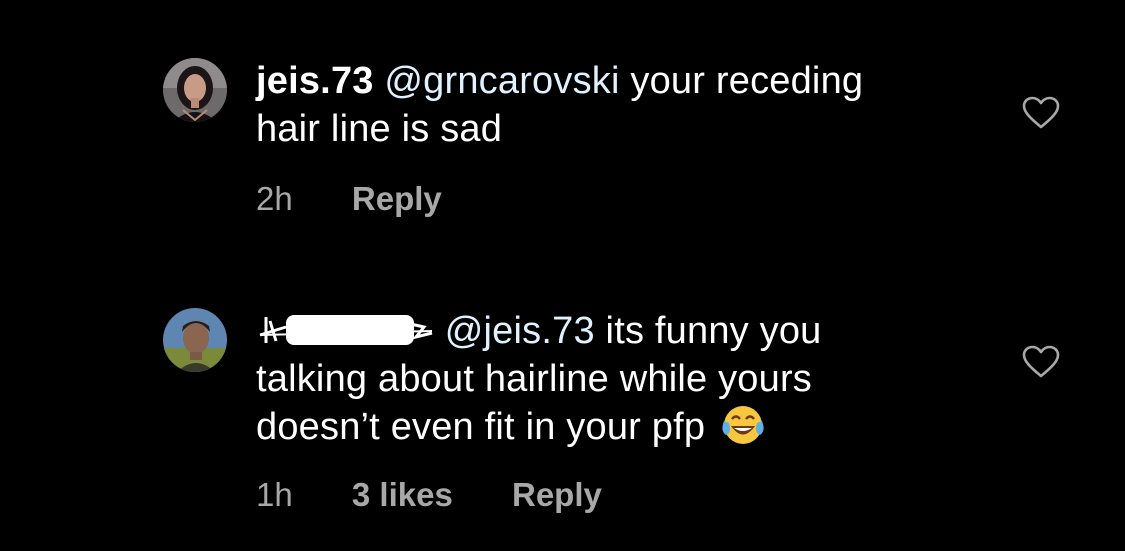 The width and height of the screenshot is (1125, 551). I want to click on redacted-username, so click(345, 330).